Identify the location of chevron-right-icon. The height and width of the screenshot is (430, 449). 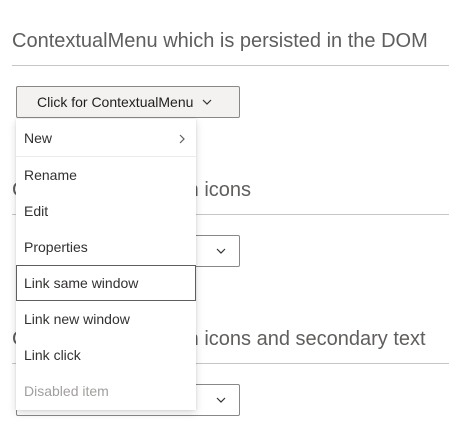
(182, 138).